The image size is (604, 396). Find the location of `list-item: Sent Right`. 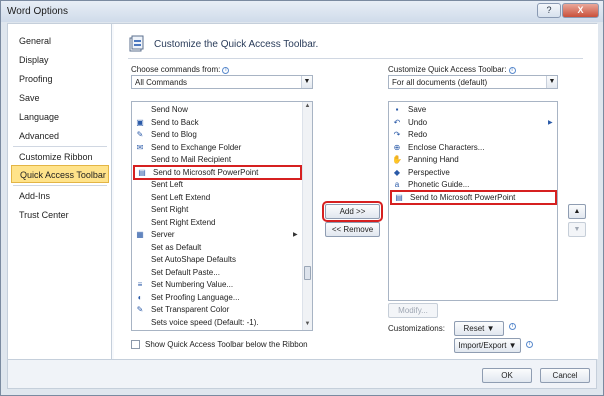

list-item: Sent Right is located at coordinates (217, 210).